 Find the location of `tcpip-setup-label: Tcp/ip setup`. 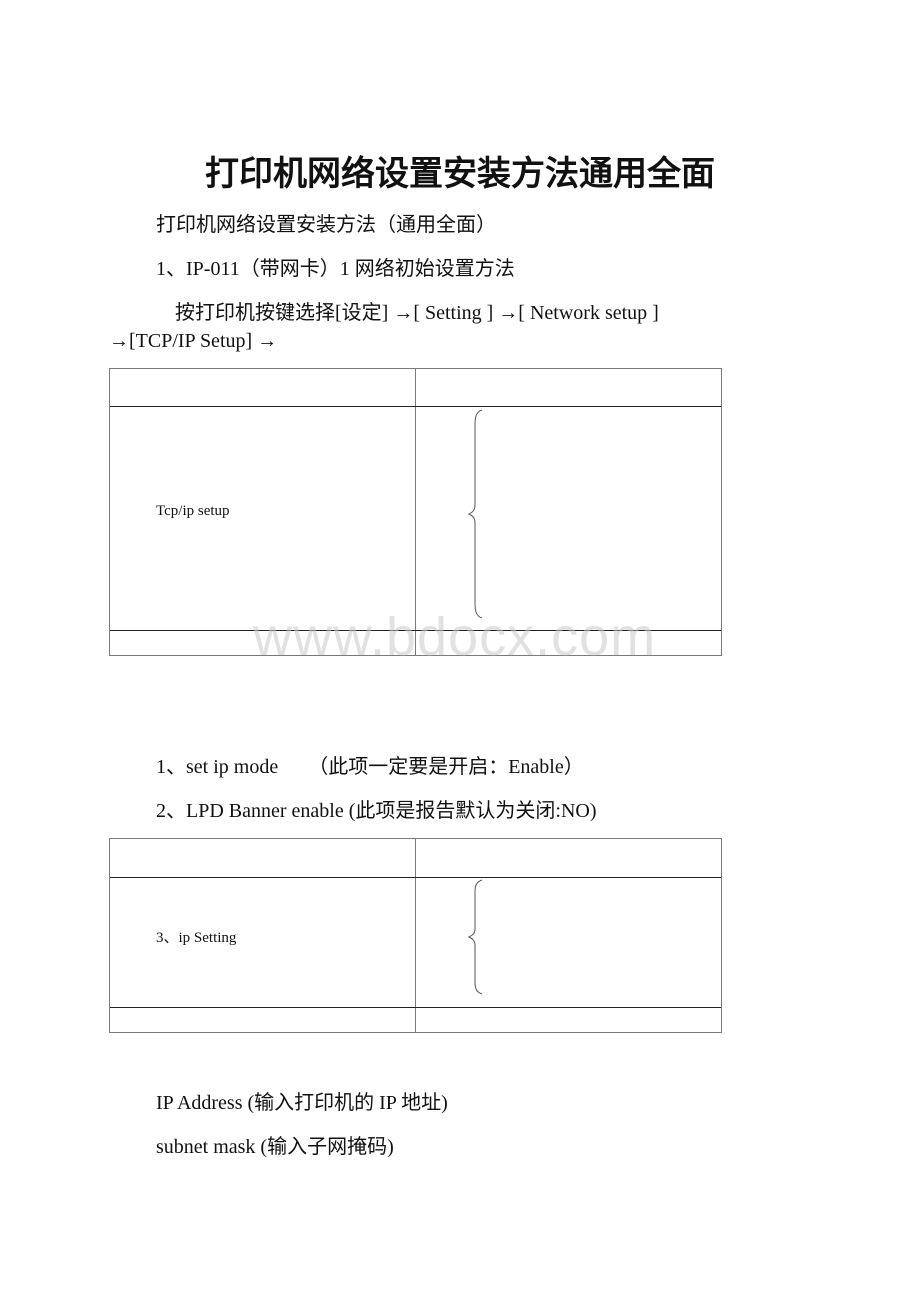

tcpip-setup-label: Tcp/ip setup is located at coordinates (193, 511).